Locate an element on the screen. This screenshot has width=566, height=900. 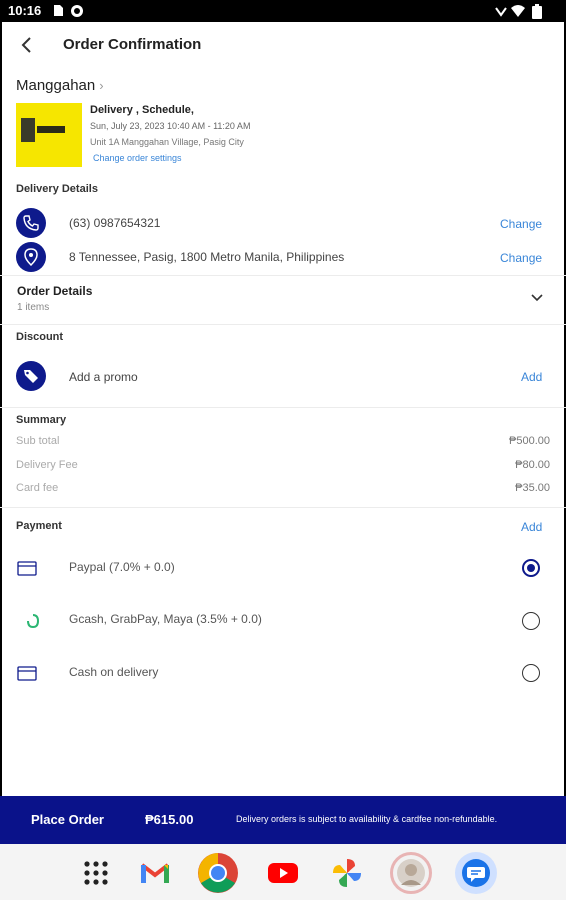
change-address-link: Change is located at coordinates (521, 258).